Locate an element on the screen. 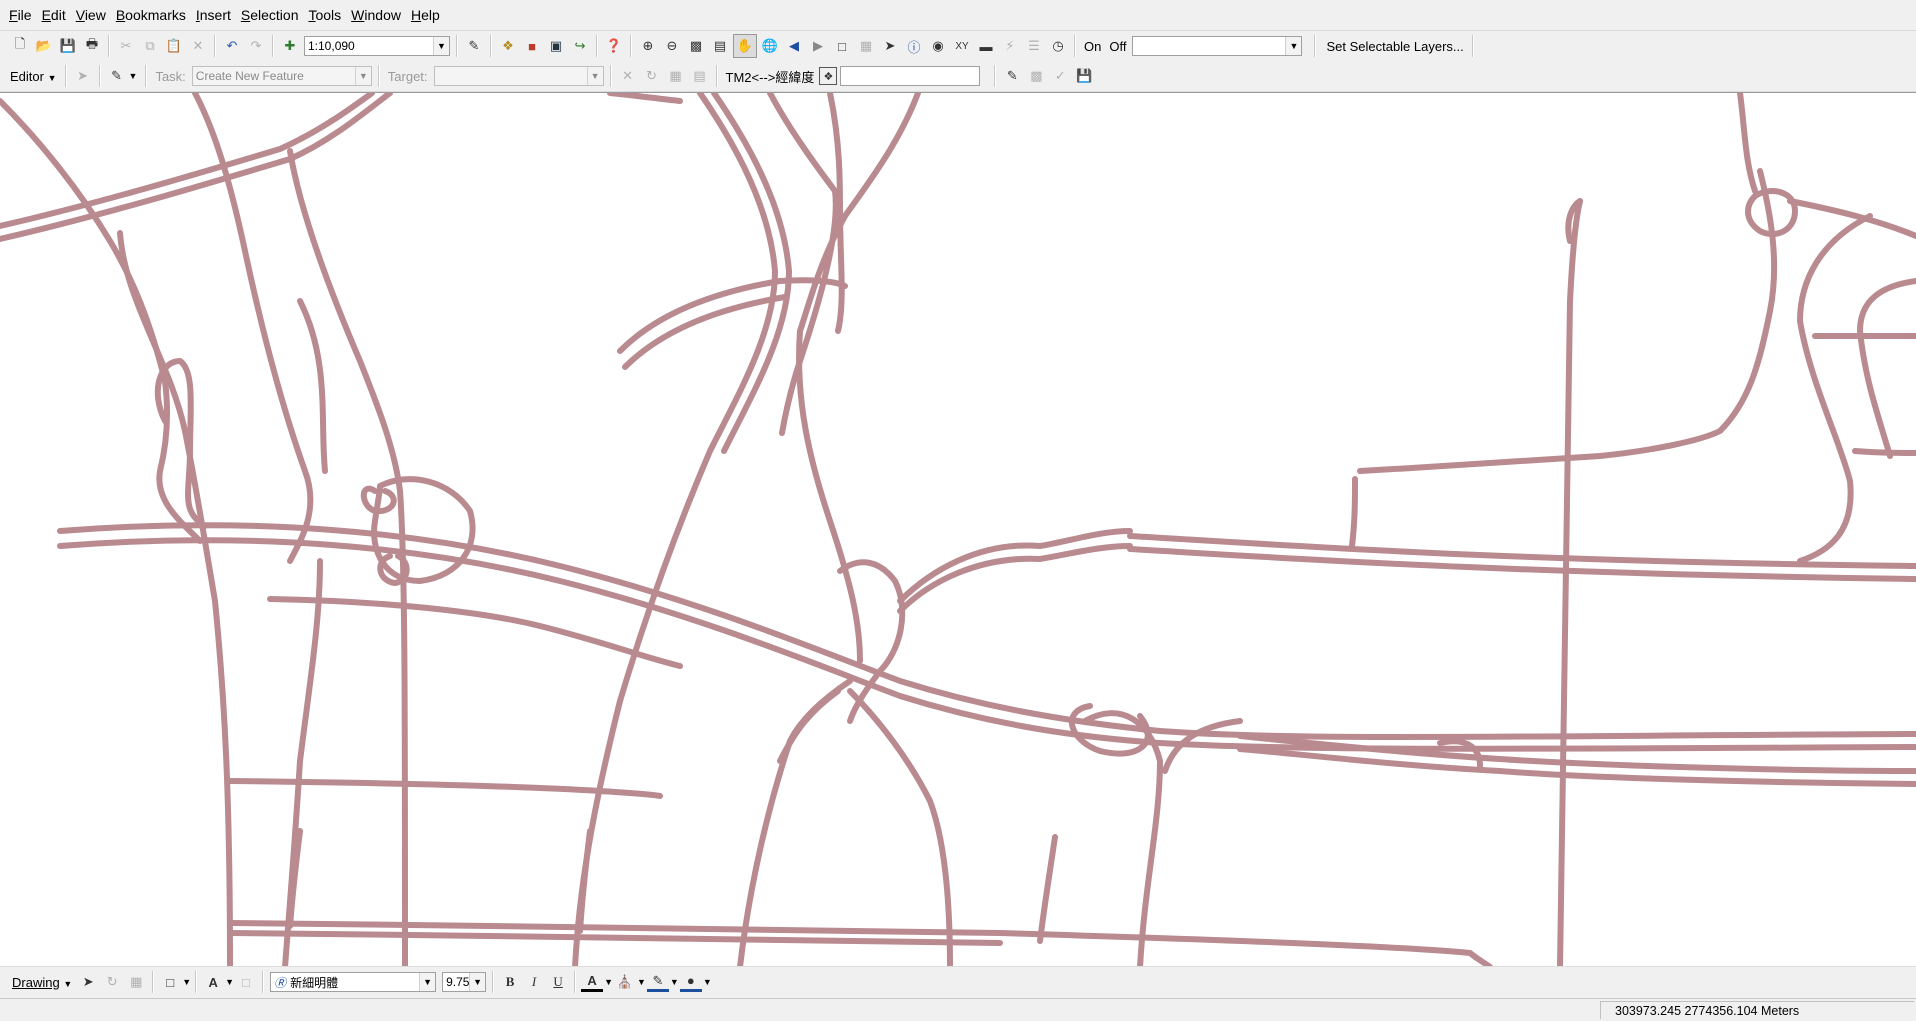 This screenshot has height=1021, width=1916. rotate-tool-icon: ↻ is located at coordinates (652, 76).